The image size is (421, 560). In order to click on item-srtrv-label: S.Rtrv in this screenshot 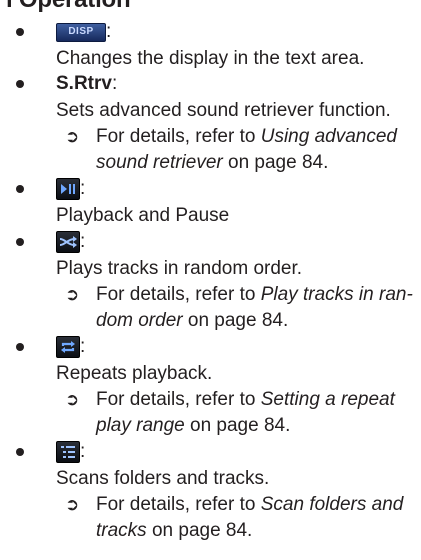, I will do `click(84, 83)`.